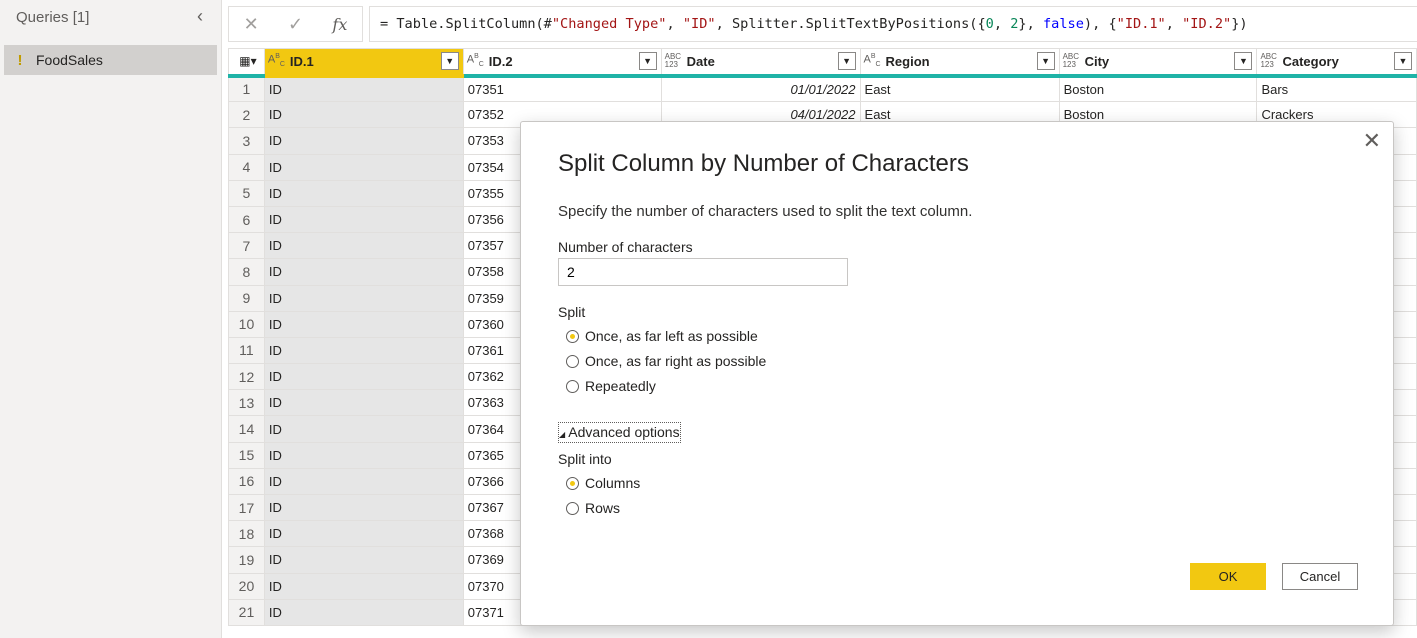  I want to click on close-icon: ✕, so click(1372, 141).